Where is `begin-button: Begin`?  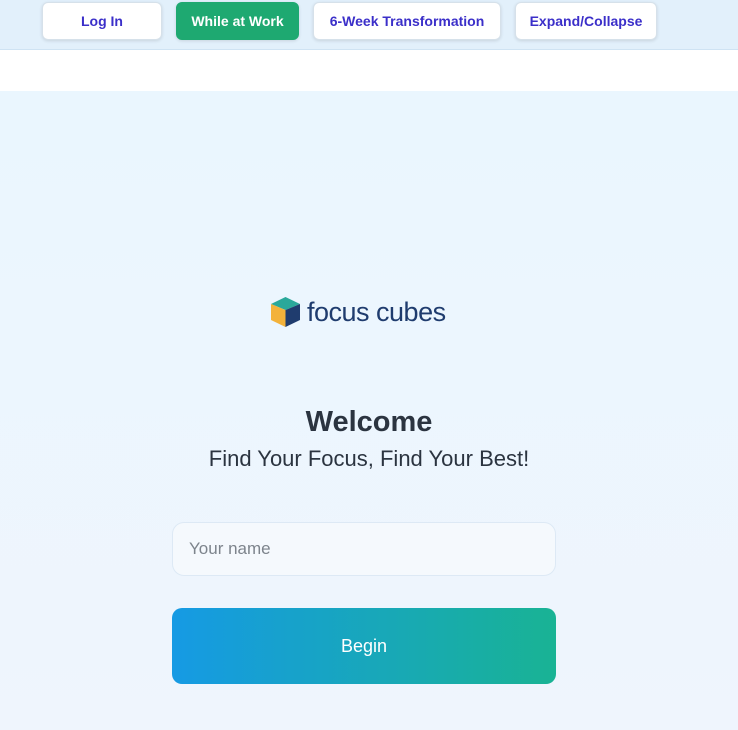 begin-button: Begin is located at coordinates (364, 646).